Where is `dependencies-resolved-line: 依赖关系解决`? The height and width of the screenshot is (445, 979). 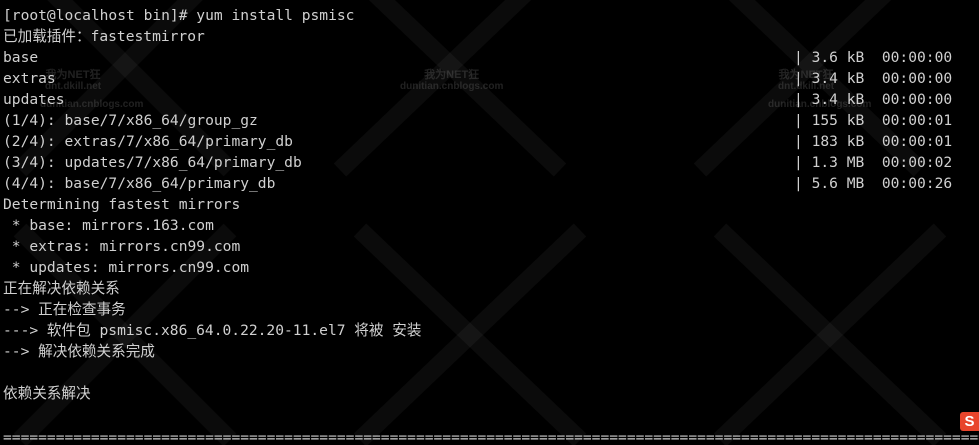 dependencies-resolved-line: 依赖关系解决 is located at coordinates (47, 393).